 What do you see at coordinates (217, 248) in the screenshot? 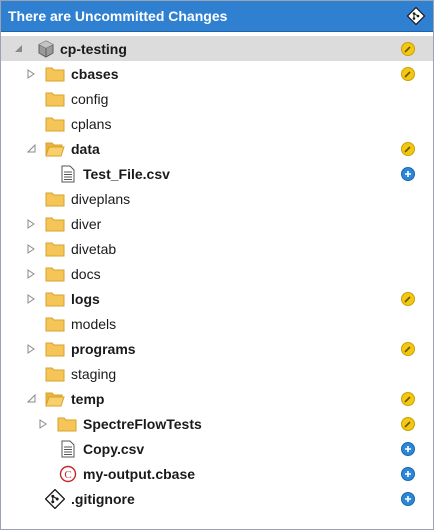
I see `tree-row-divetab: divetab` at bounding box center [217, 248].